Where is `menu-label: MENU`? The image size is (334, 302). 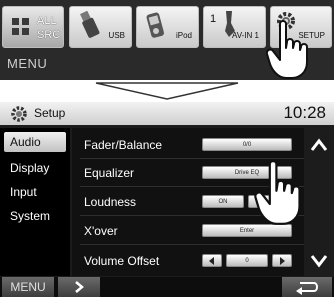 menu-label: MENU is located at coordinates (27, 63).